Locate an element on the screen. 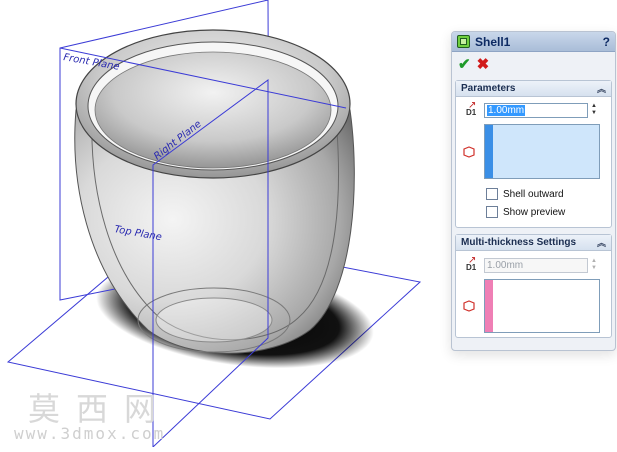 The image size is (617, 452). watermark-url: www.3dmox.com is located at coordinates (90, 433).